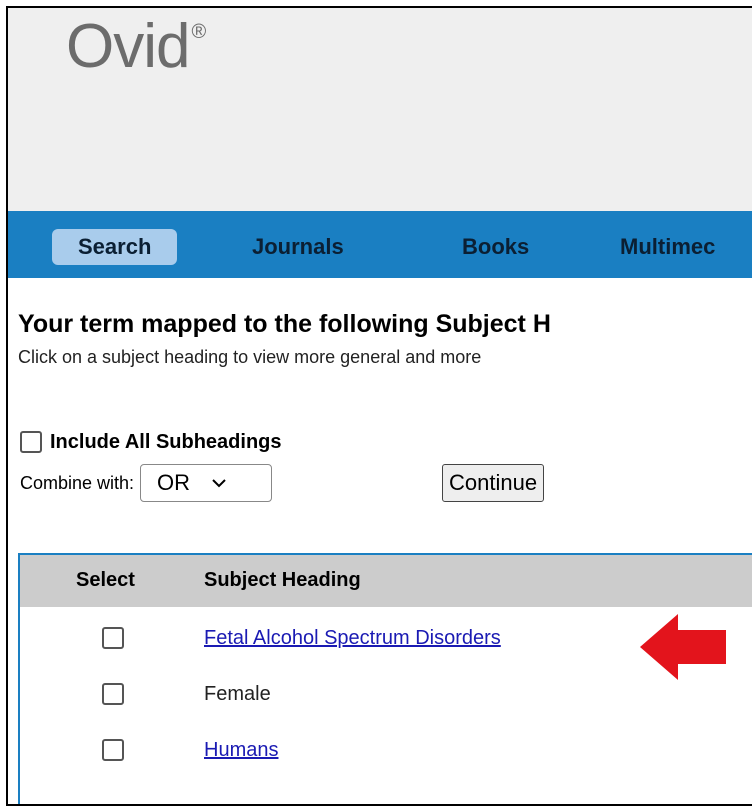 The image size is (752, 806). Describe the element at coordinates (282, 580) in the screenshot. I see `column-header-subject-heading: Subject Heading` at that location.